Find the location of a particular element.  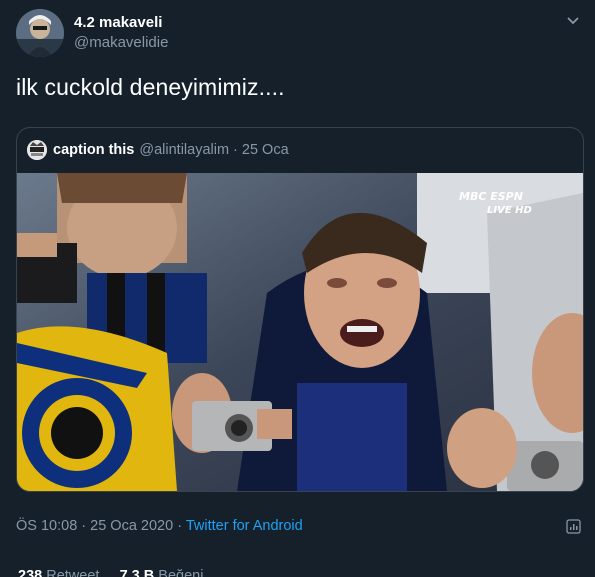

quoted-tweet-header: caption this @alintilayalim · 25 Oca is located at coordinates (158, 150).